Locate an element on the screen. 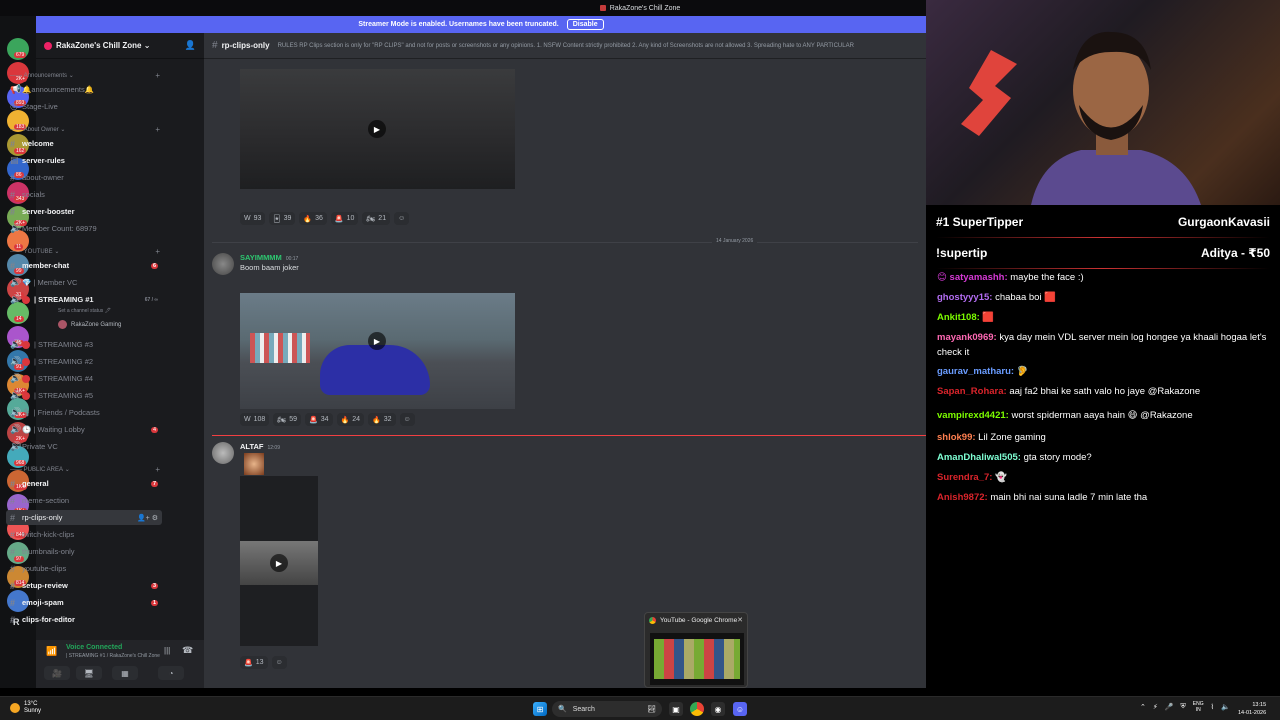 The width and height of the screenshot is (1280, 720). invite-icon: 👤 is located at coordinates (190, 45).